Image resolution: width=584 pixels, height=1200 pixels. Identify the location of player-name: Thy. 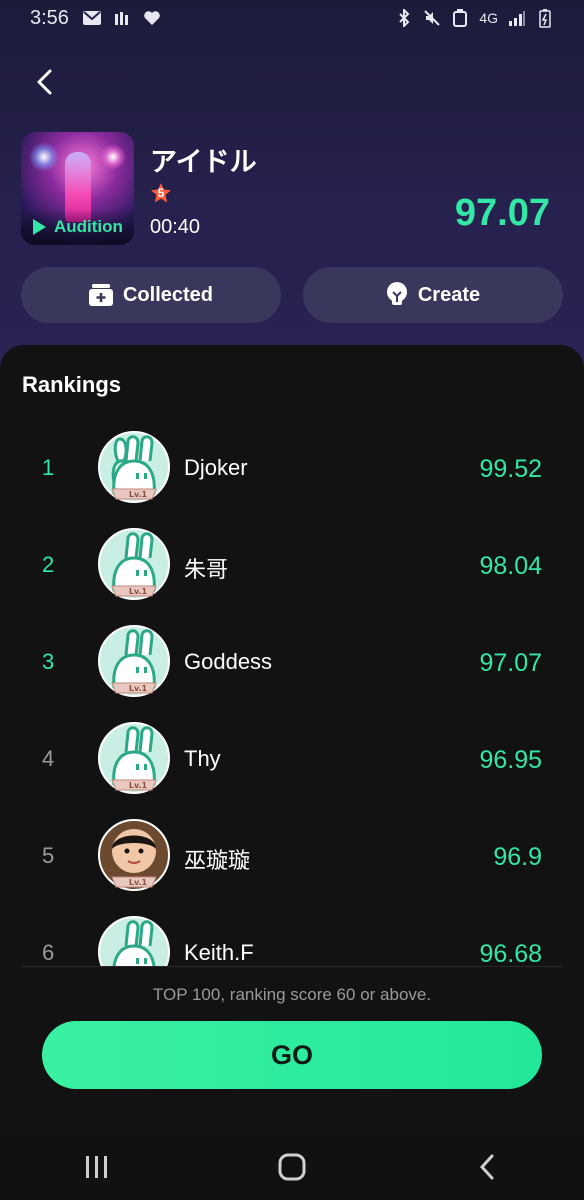
(202, 758).